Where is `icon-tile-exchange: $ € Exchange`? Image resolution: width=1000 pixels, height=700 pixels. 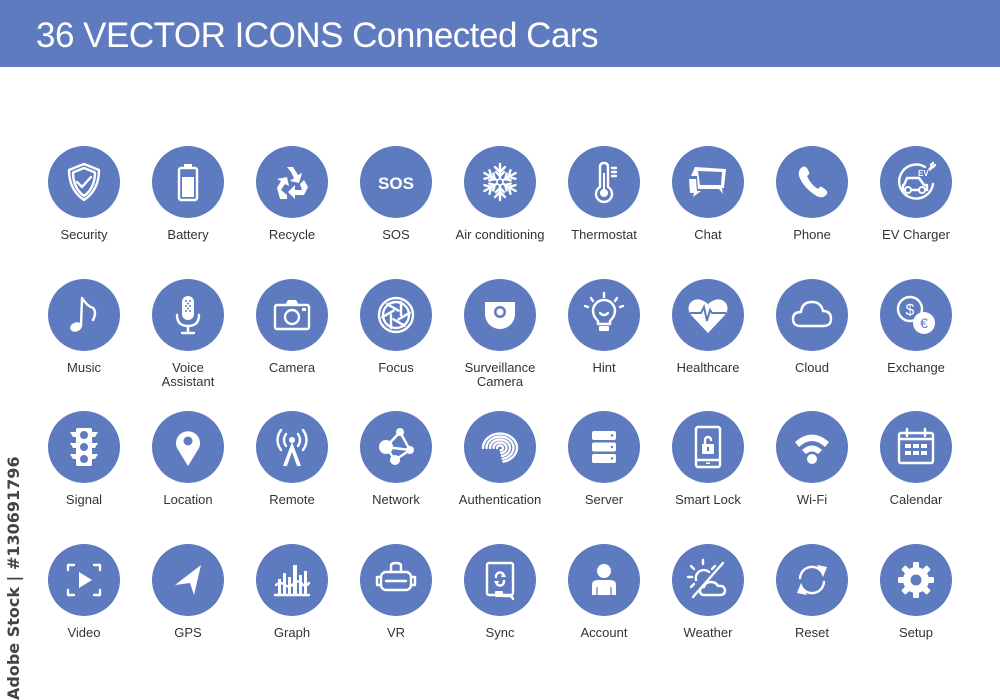
icon-tile-exchange: $ € Exchange is located at coordinates (916, 339).